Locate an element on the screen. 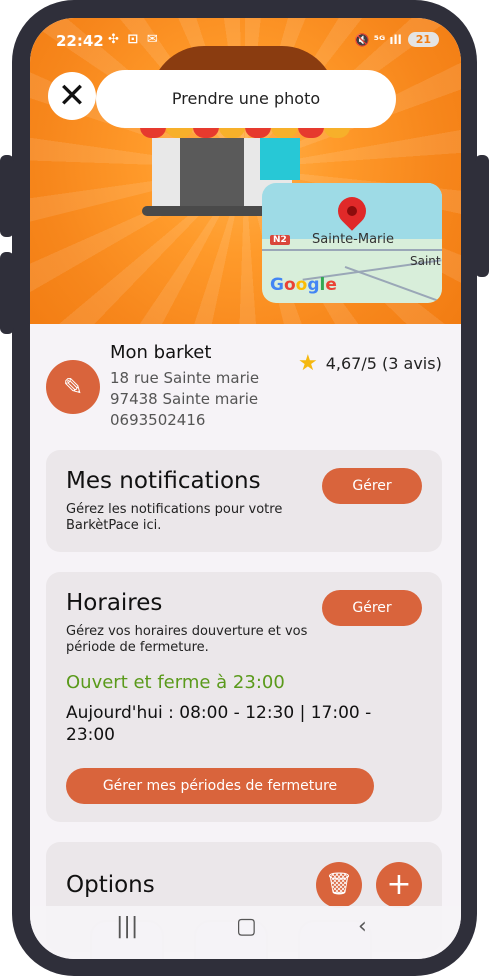 The image size is (489, 978). road-badge: N2 is located at coordinates (280, 240).